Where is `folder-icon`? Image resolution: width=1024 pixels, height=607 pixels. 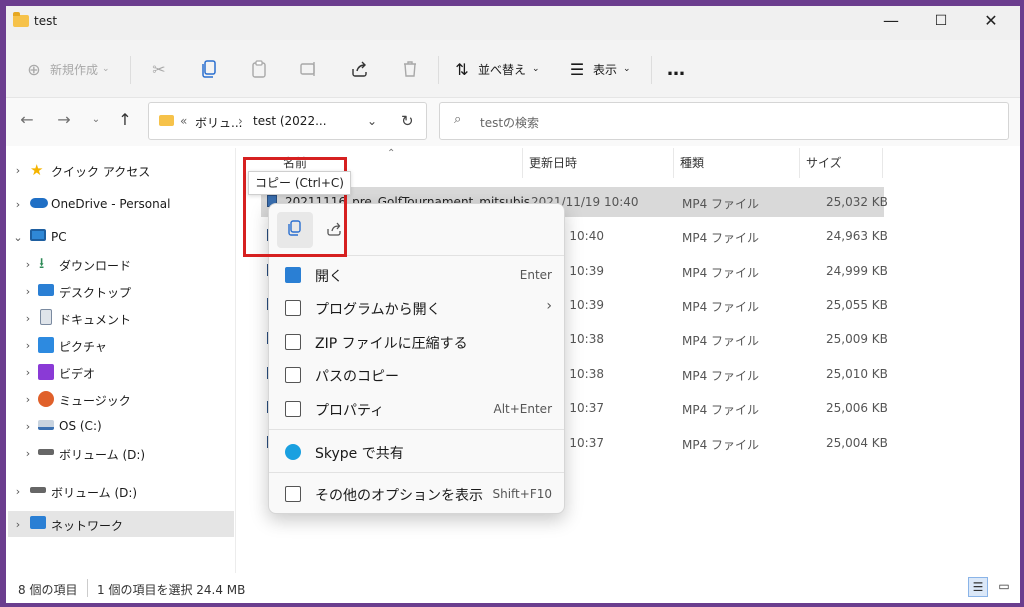 folder-icon is located at coordinates (21, 19).